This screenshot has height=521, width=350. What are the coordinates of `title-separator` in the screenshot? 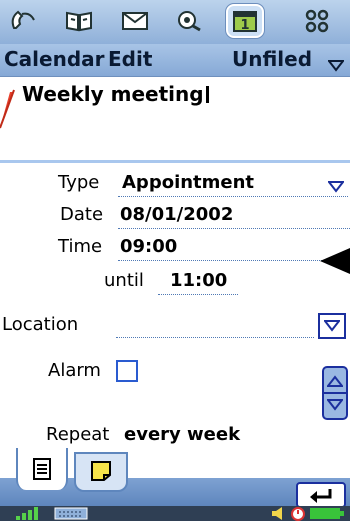 It's located at (175, 161).